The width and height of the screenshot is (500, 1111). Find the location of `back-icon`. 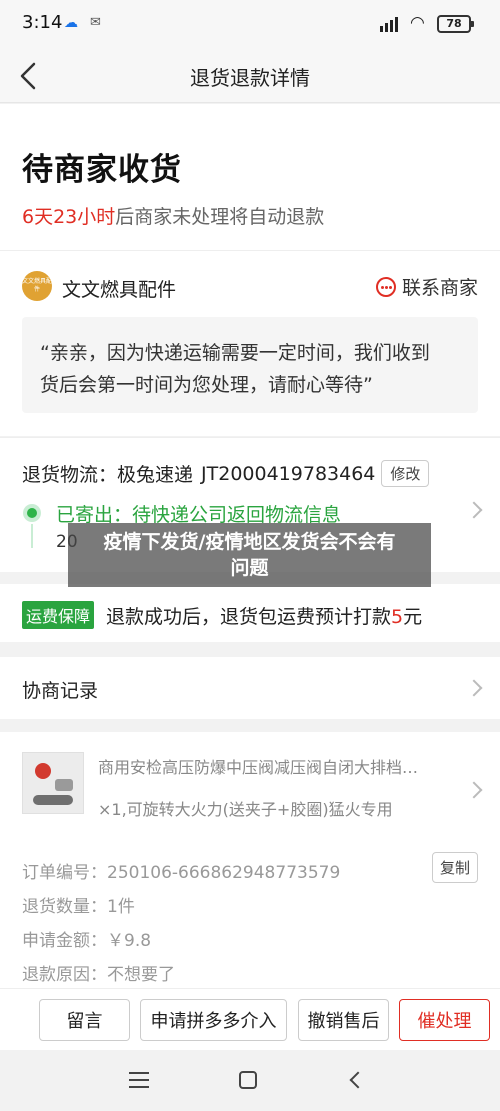

back-icon is located at coordinates (358, 1080).